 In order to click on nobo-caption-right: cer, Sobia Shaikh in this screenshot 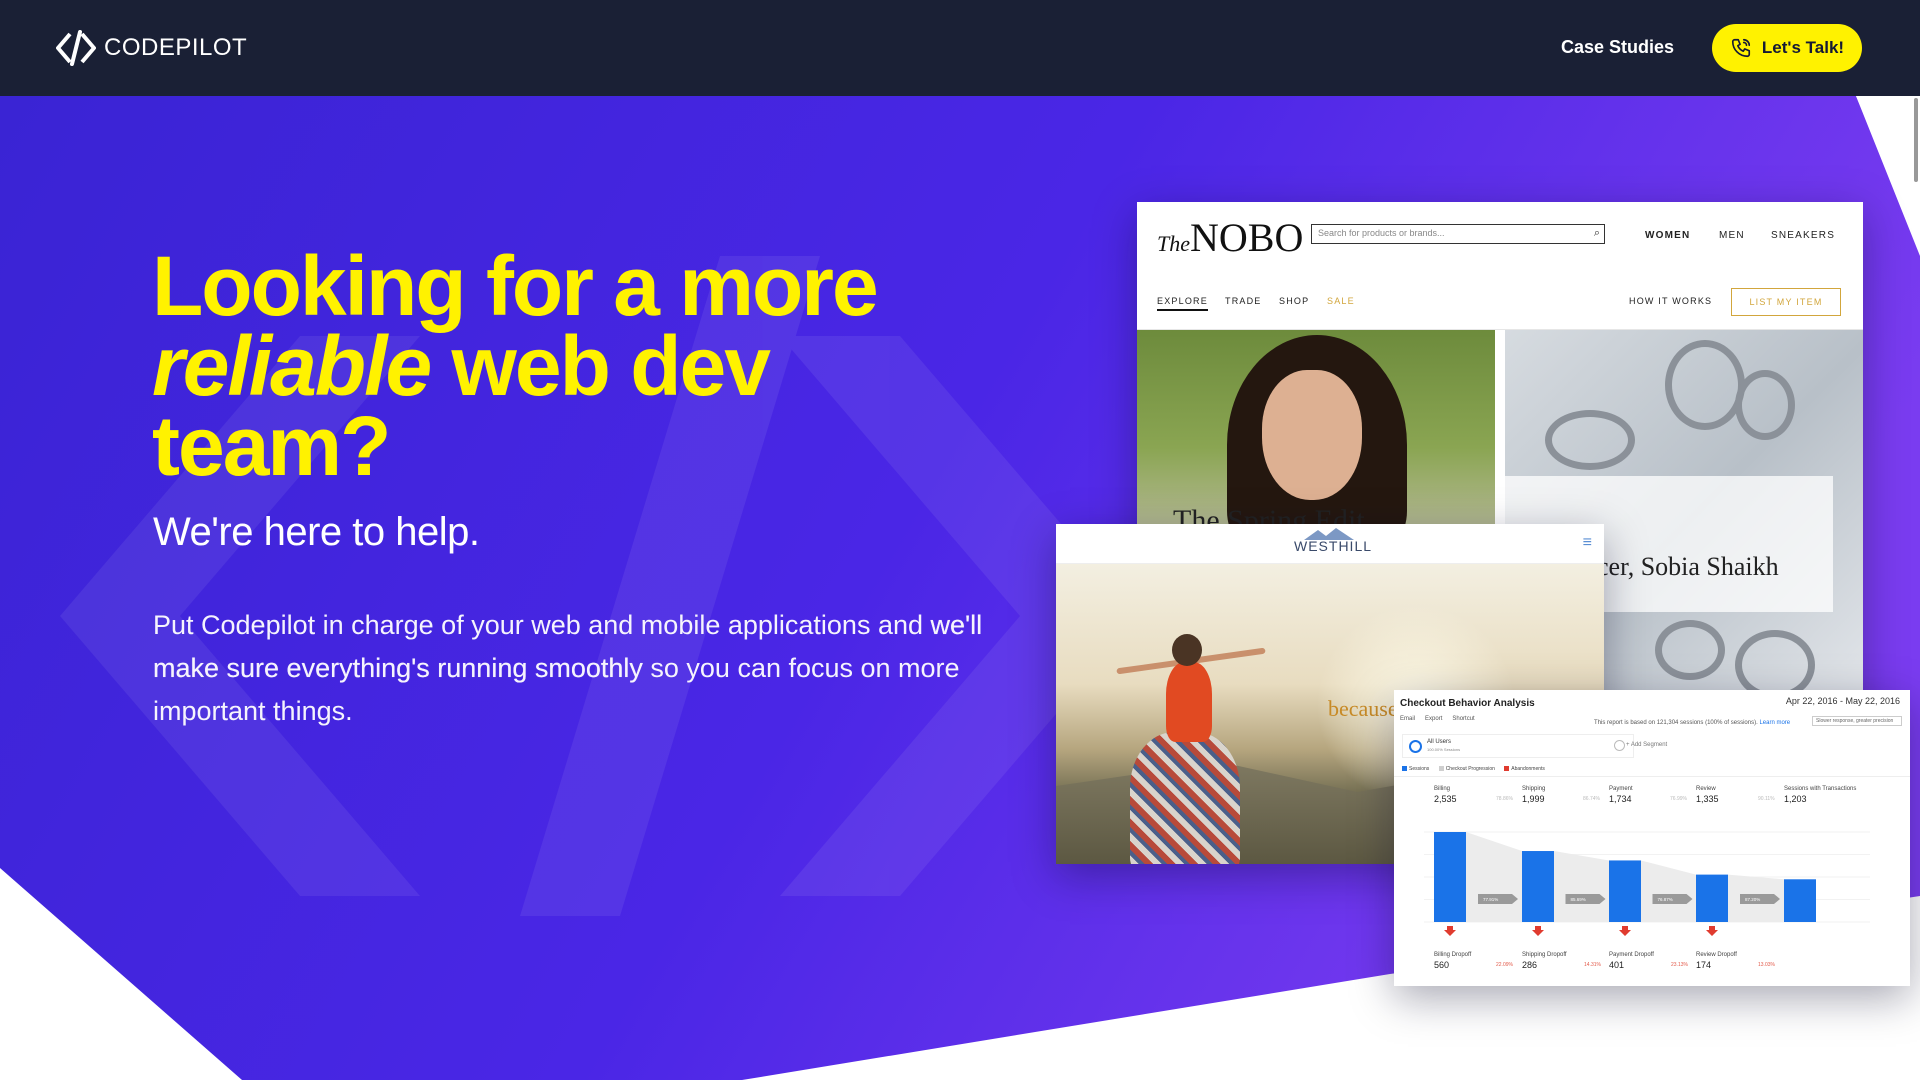, I will do `click(1688, 566)`.